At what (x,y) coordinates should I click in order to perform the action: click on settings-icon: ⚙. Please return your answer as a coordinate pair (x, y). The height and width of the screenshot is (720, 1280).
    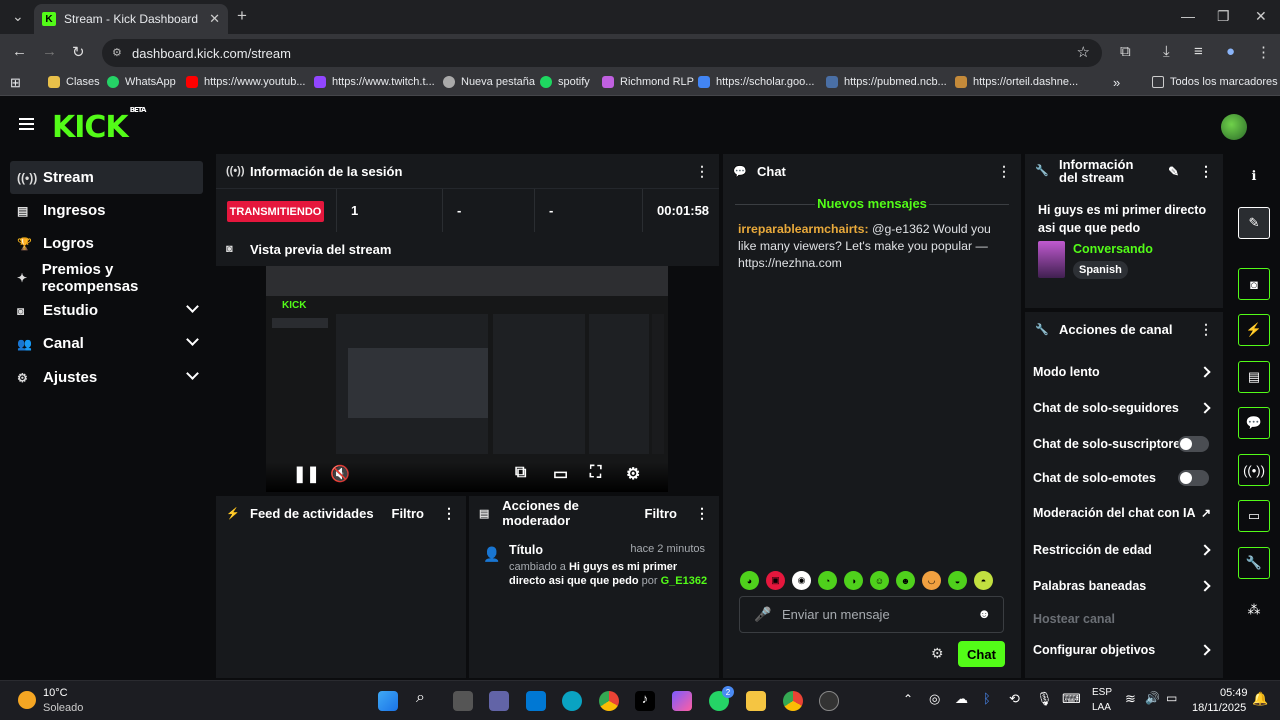
    Looking at the image, I should click on (633, 474).